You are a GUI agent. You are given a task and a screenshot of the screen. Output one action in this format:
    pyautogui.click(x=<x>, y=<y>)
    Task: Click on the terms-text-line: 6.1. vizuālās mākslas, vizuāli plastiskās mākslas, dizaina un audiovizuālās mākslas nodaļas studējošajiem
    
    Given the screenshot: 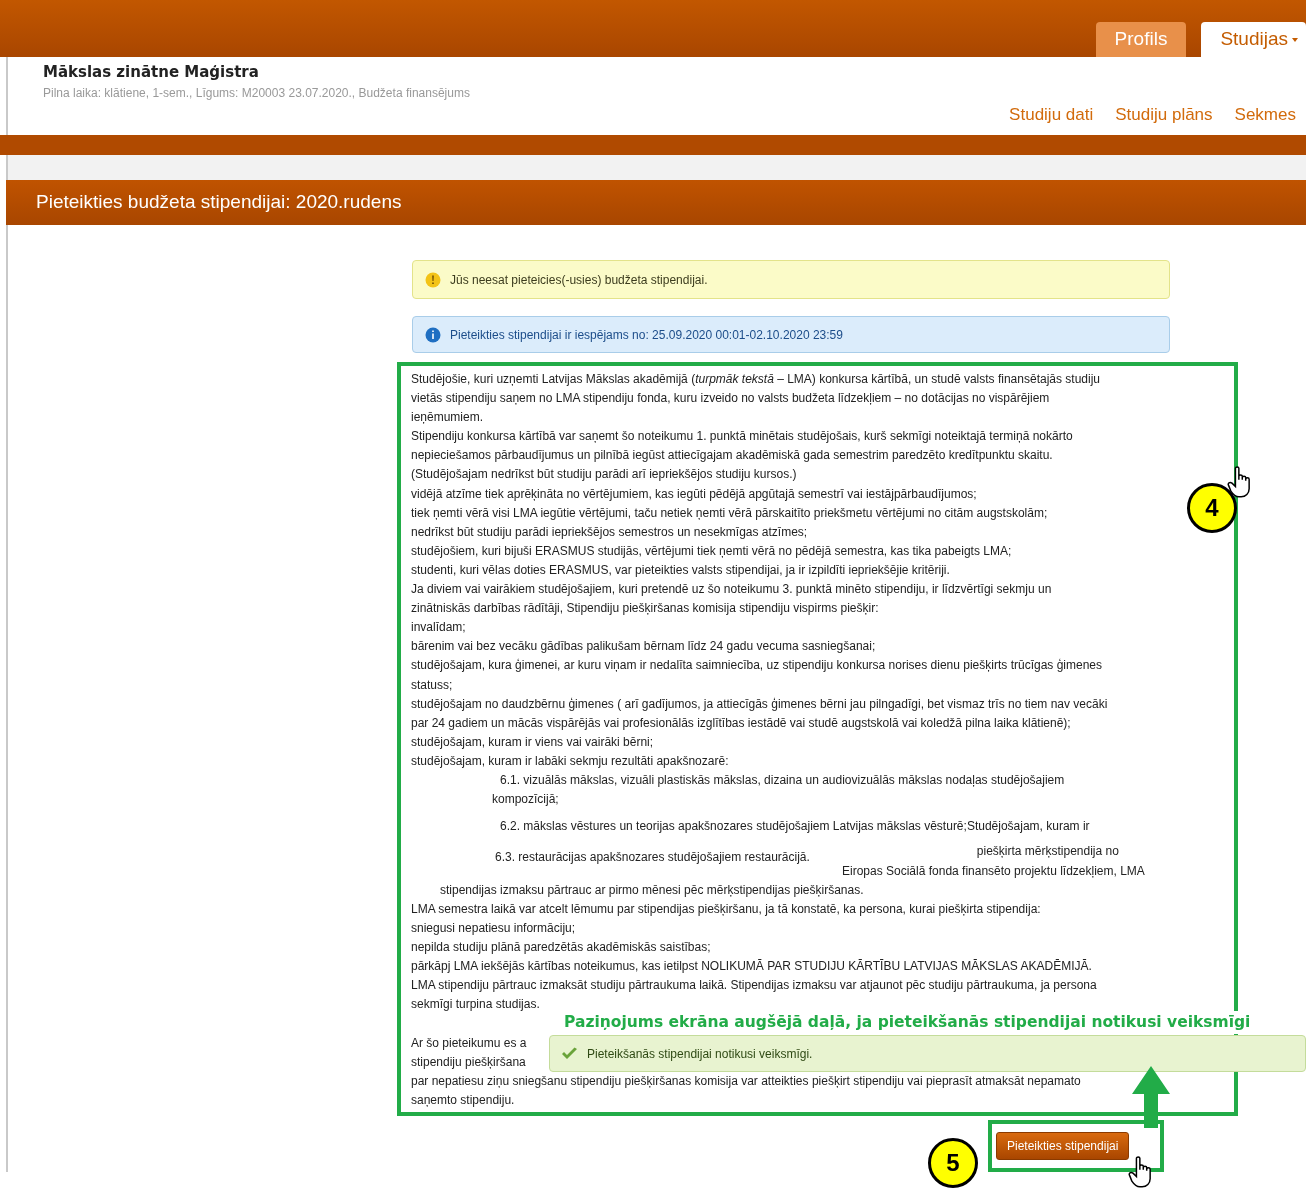 What is the action you would take?
    pyautogui.click(x=782, y=779)
    